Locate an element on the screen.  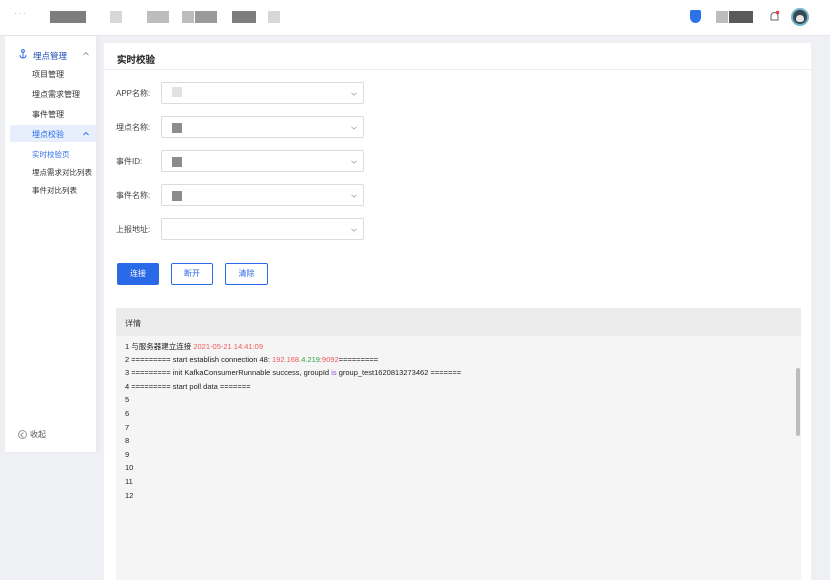
clear-button: 清除 is located at coordinates (246, 274).